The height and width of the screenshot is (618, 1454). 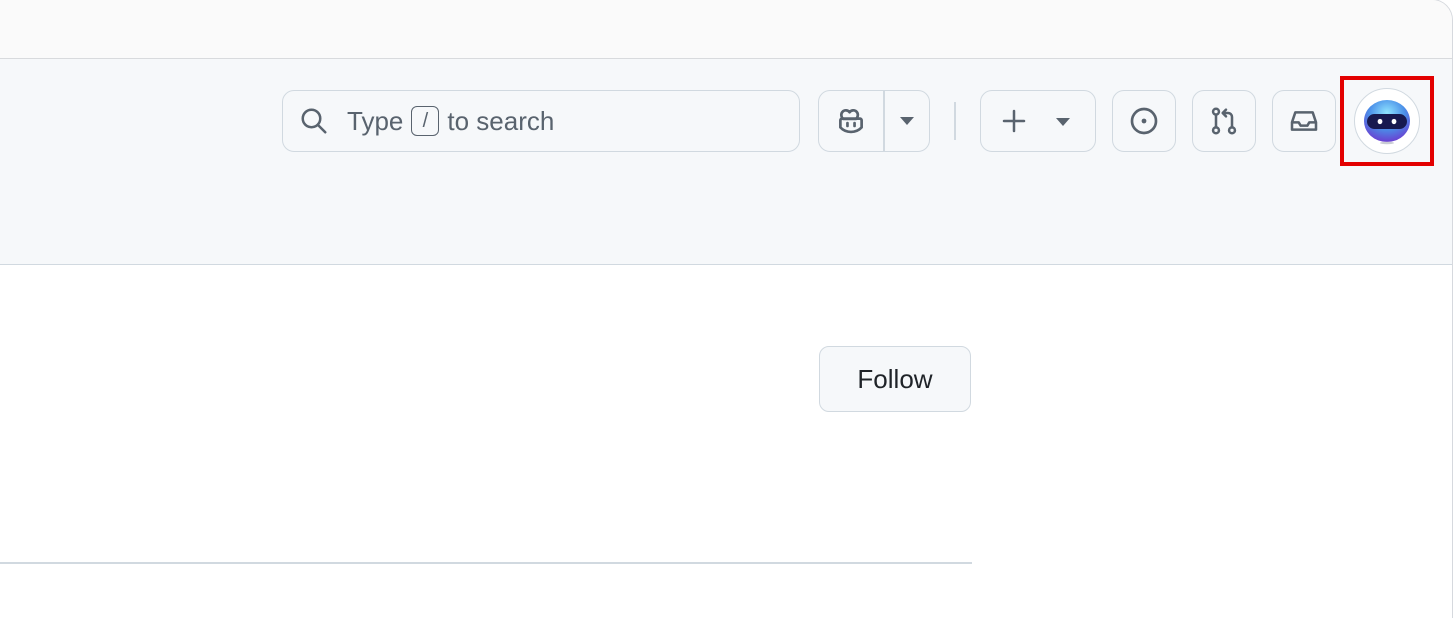 I want to click on copilot-button, so click(x=851, y=121).